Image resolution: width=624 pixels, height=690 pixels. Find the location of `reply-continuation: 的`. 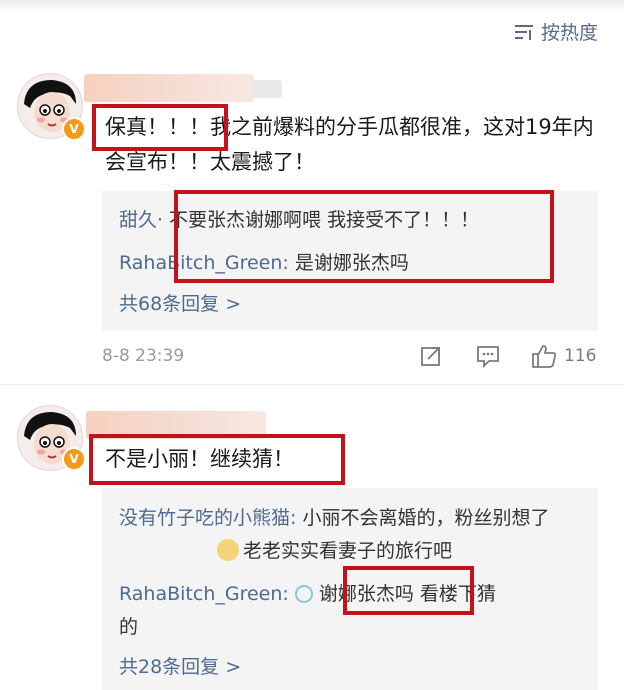

reply-continuation: 的 is located at coordinates (129, 627).